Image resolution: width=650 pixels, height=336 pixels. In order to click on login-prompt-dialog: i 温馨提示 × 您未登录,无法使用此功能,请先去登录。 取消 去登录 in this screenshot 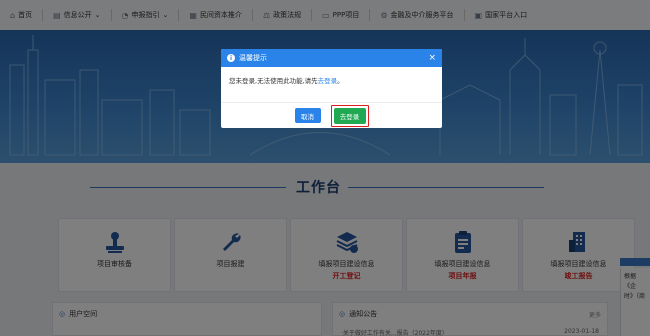, I will do `click(331, 88)`.